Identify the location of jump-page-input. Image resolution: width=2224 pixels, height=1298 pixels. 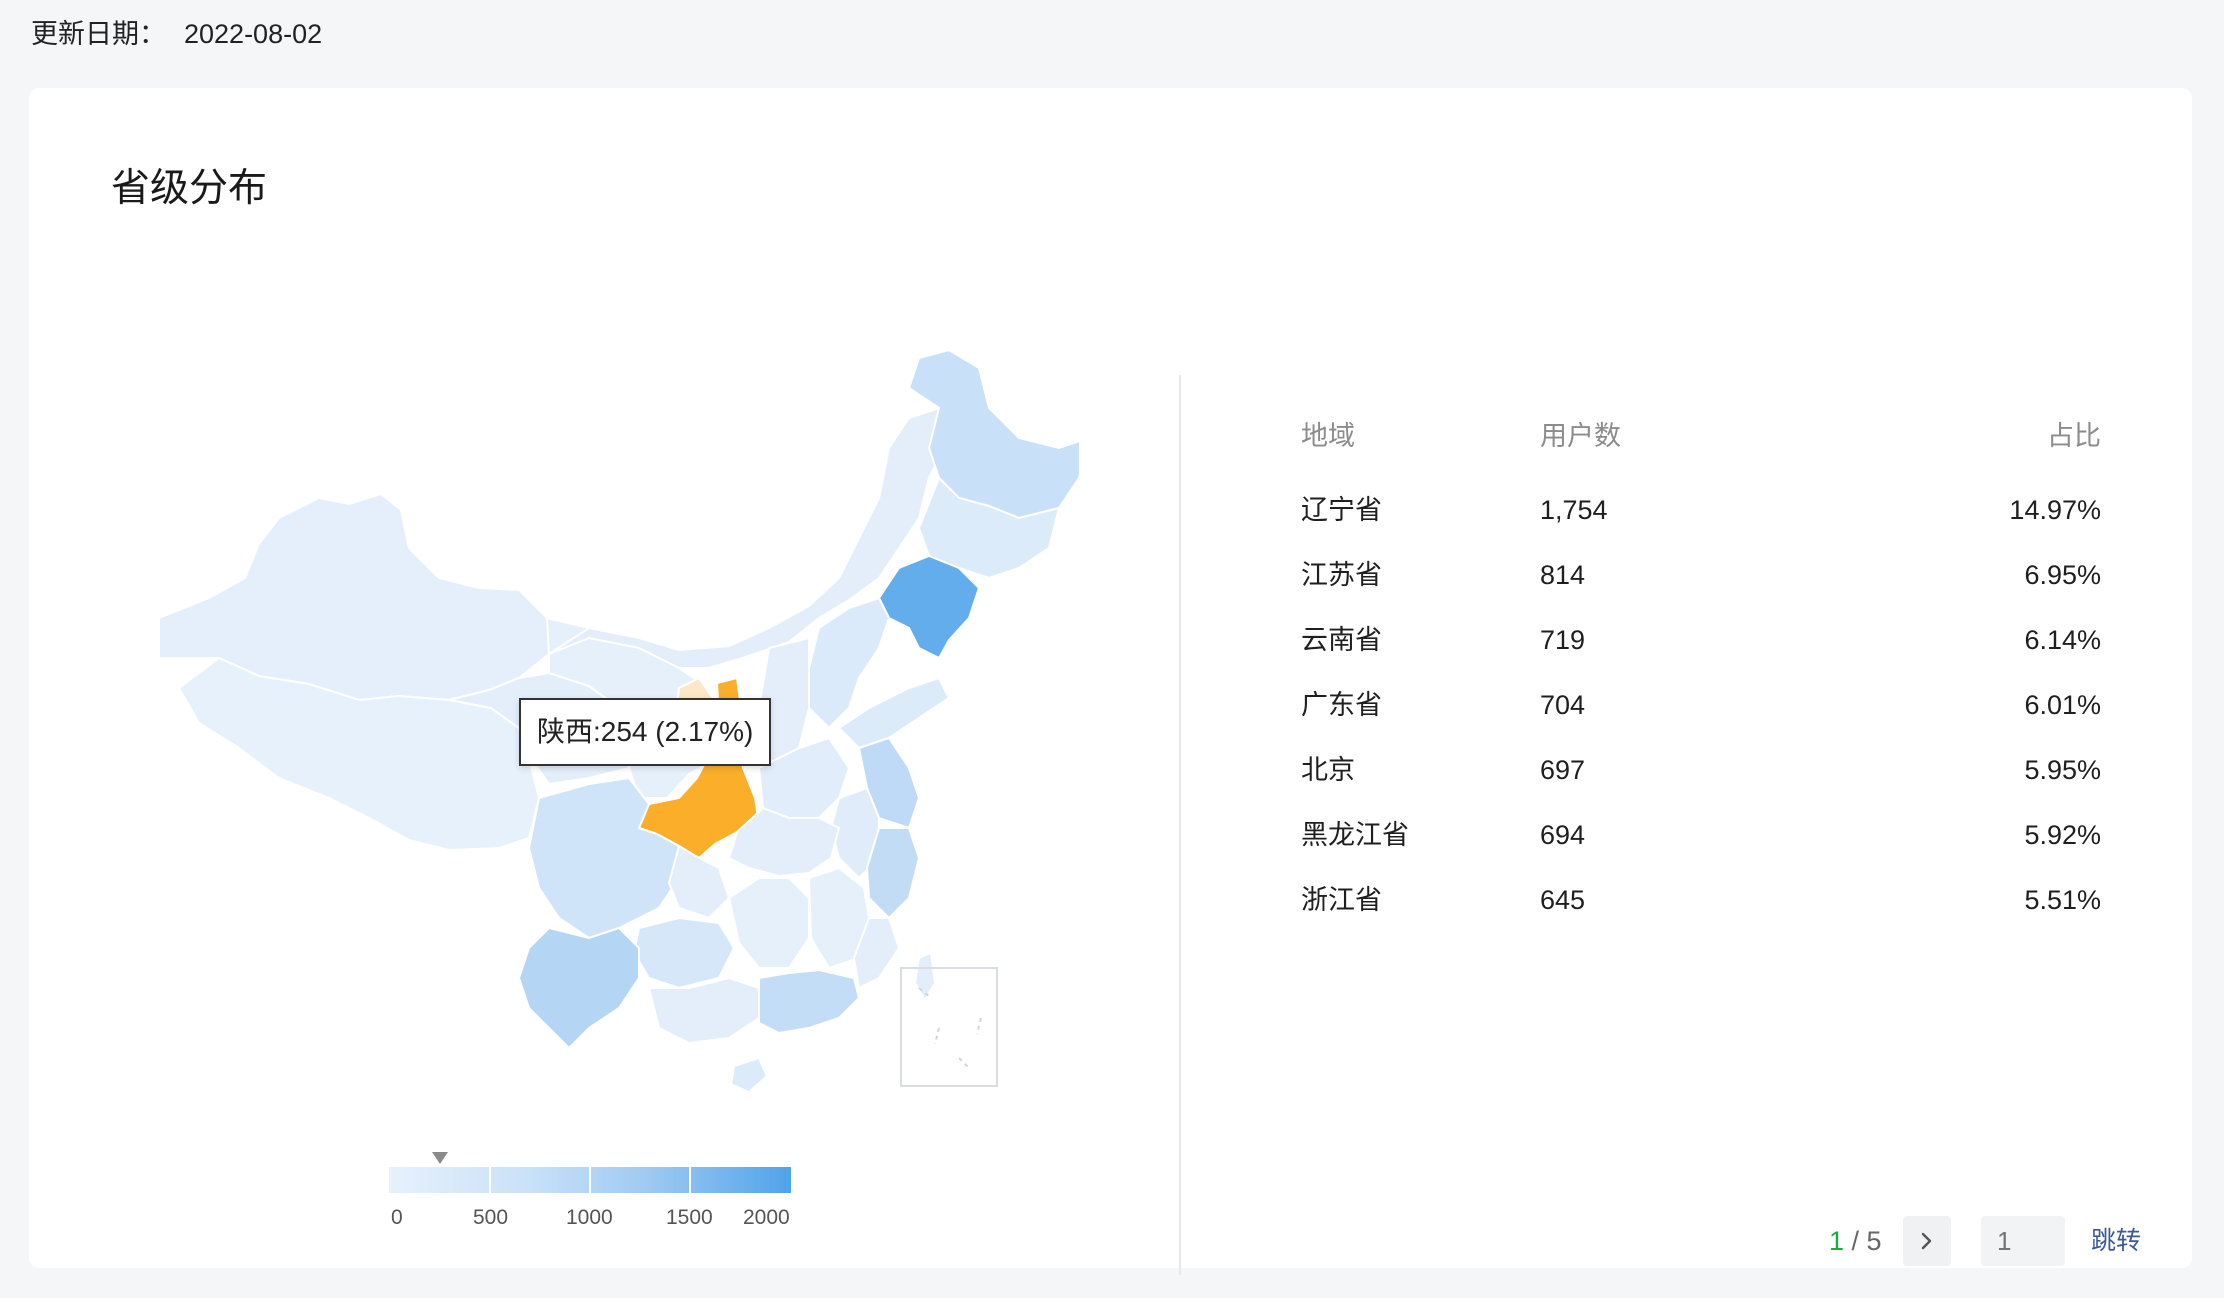
(2023, 1241).